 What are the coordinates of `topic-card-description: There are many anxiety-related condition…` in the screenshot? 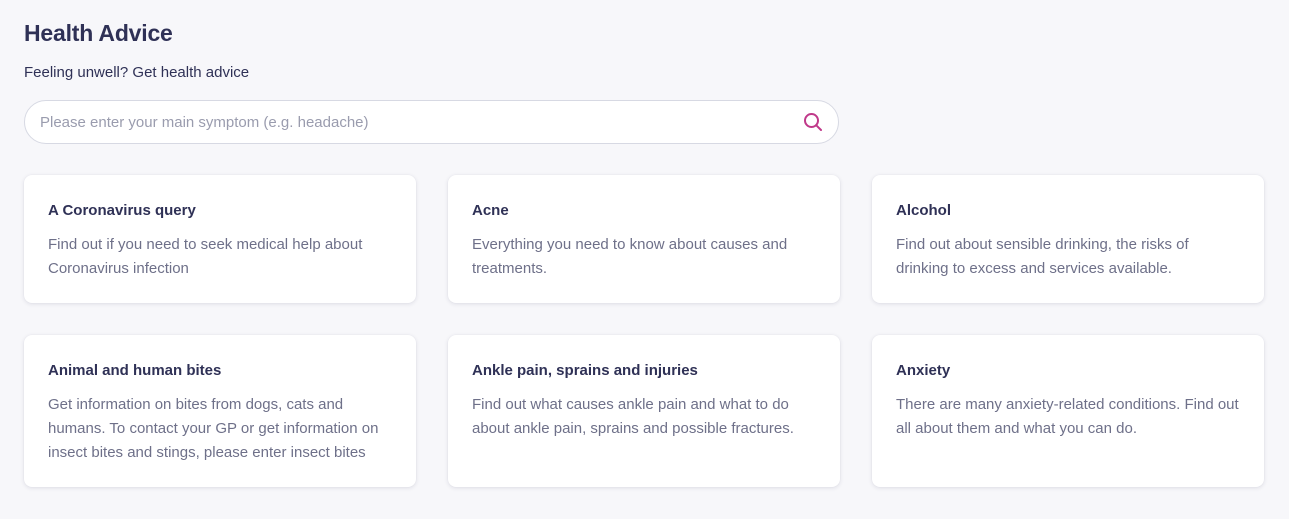 It's located at (1067, 416).